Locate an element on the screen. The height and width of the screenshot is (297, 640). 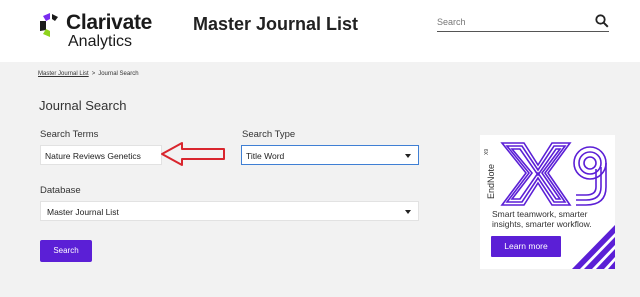
database-select: Master Journal List is located at coordinates (229, 211).